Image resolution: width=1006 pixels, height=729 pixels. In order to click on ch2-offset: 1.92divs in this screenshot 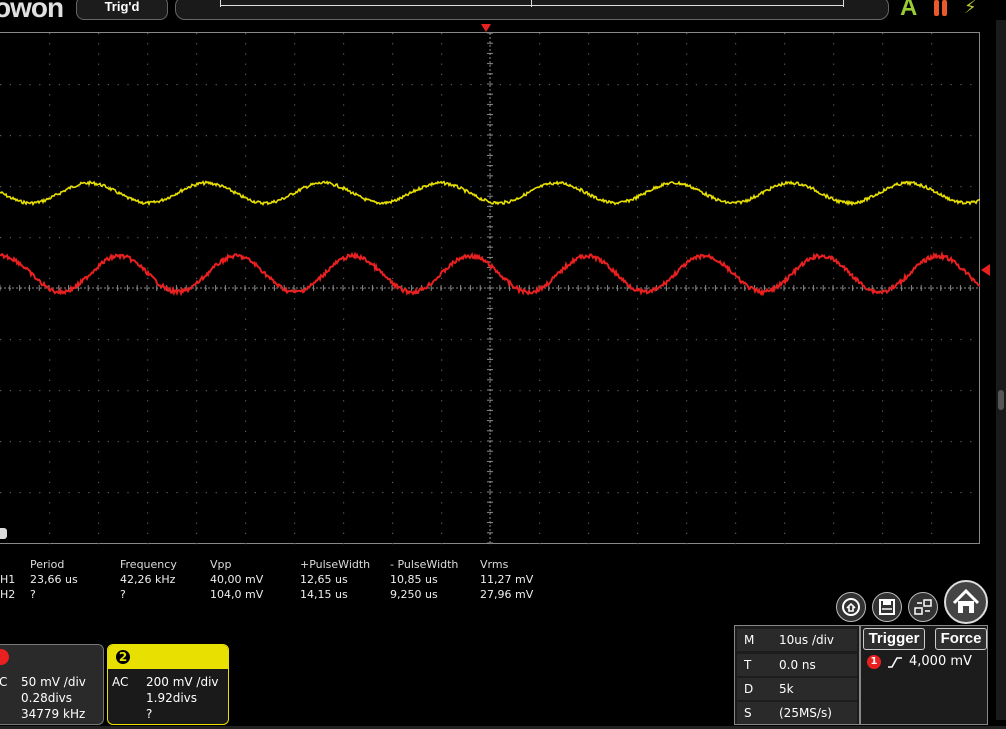, I will do `click(172, 698)`.